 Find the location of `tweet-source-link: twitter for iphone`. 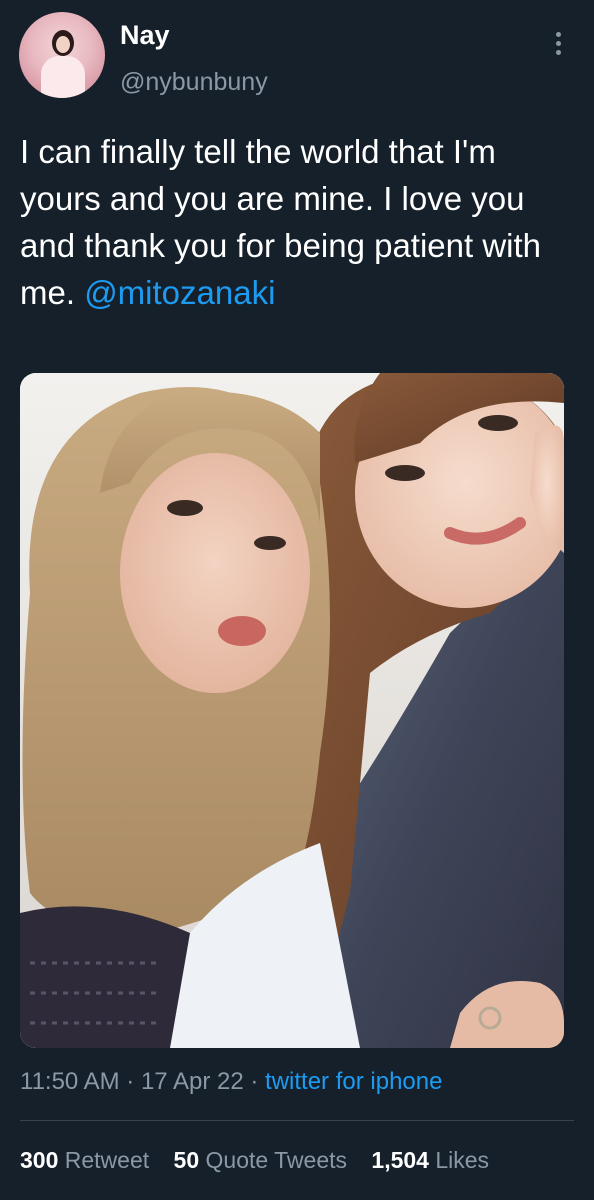

tweet-source-link: twitter for iphone is located at coordinates (353, 1081).